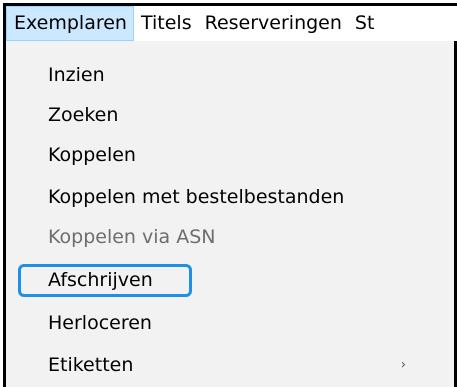  I want to click on menu-item-herloceren: Herloceren, so click(230, 323).